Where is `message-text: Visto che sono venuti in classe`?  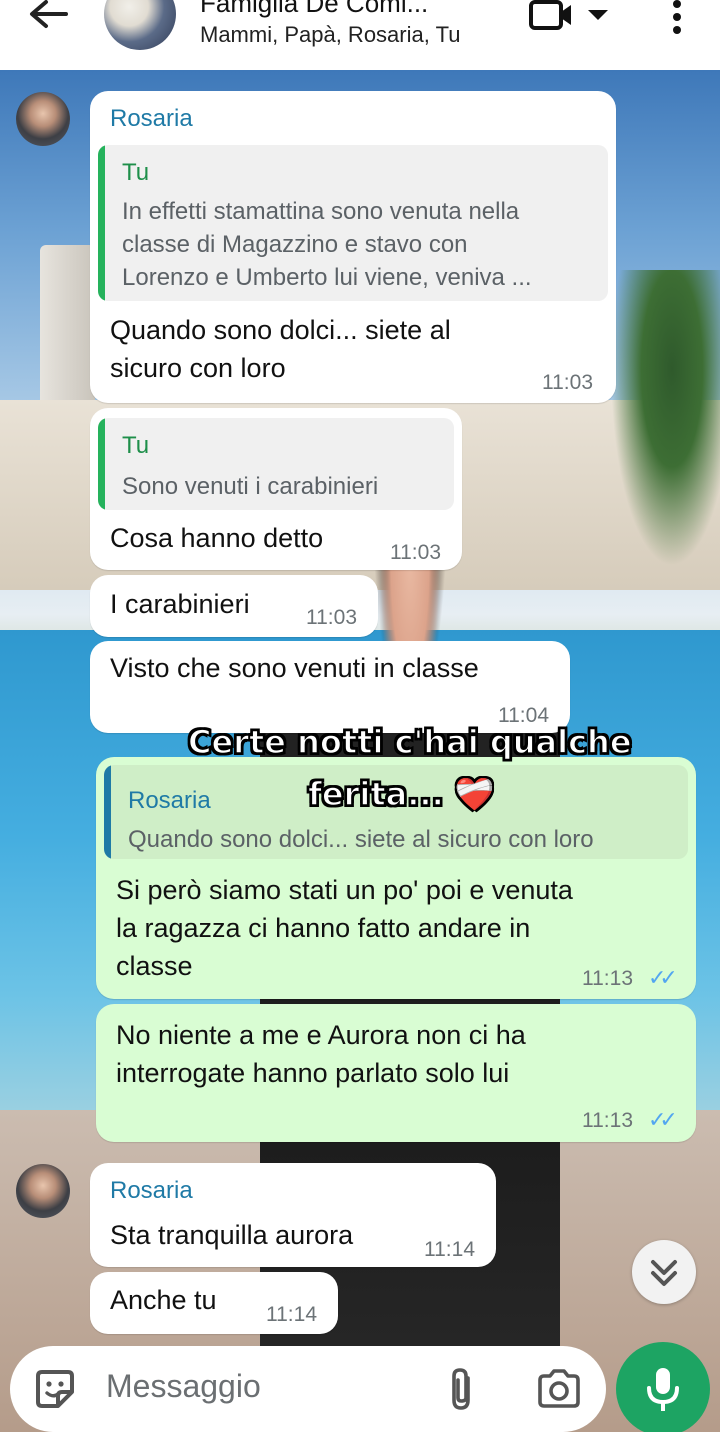
message-text: Visto che sono venuti in classe is located at coordinates (294, 668).